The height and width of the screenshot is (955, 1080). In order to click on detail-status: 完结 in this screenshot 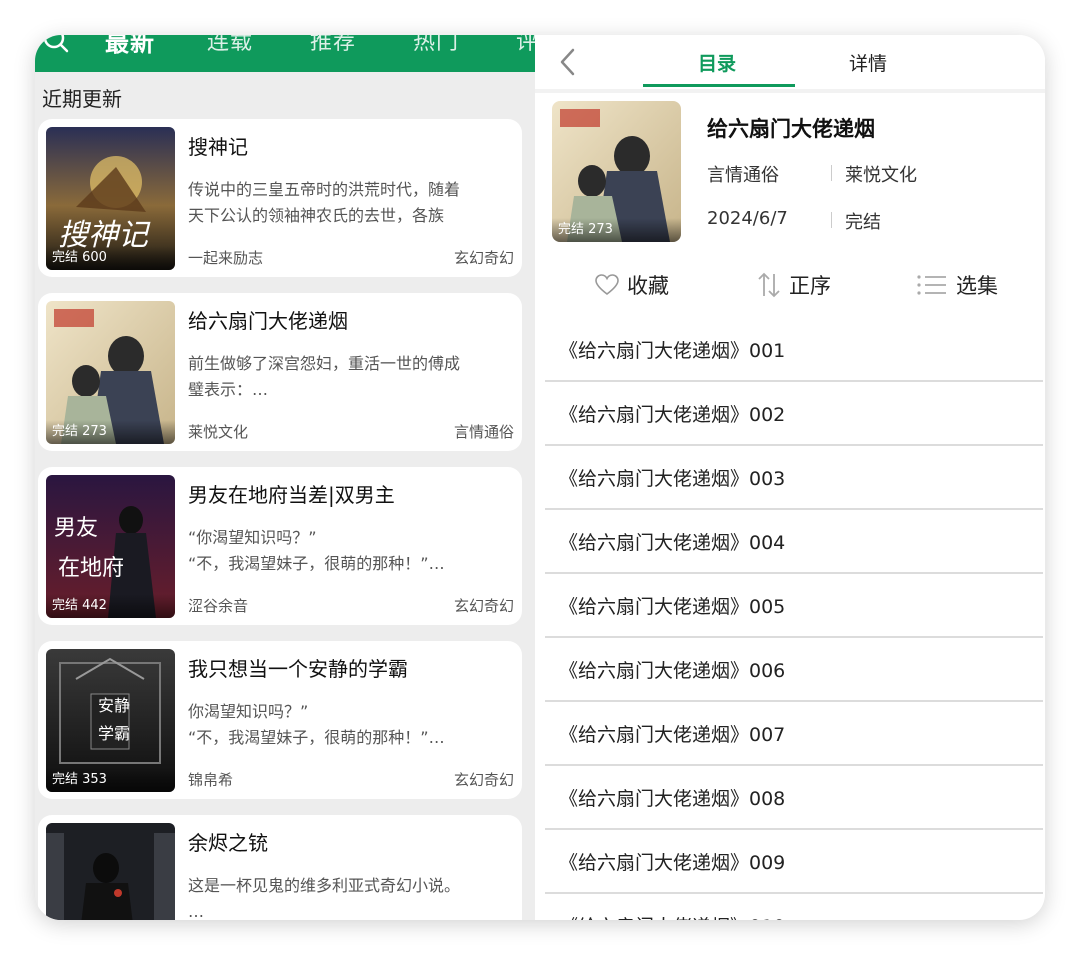, I will do `click(863, 222)`.